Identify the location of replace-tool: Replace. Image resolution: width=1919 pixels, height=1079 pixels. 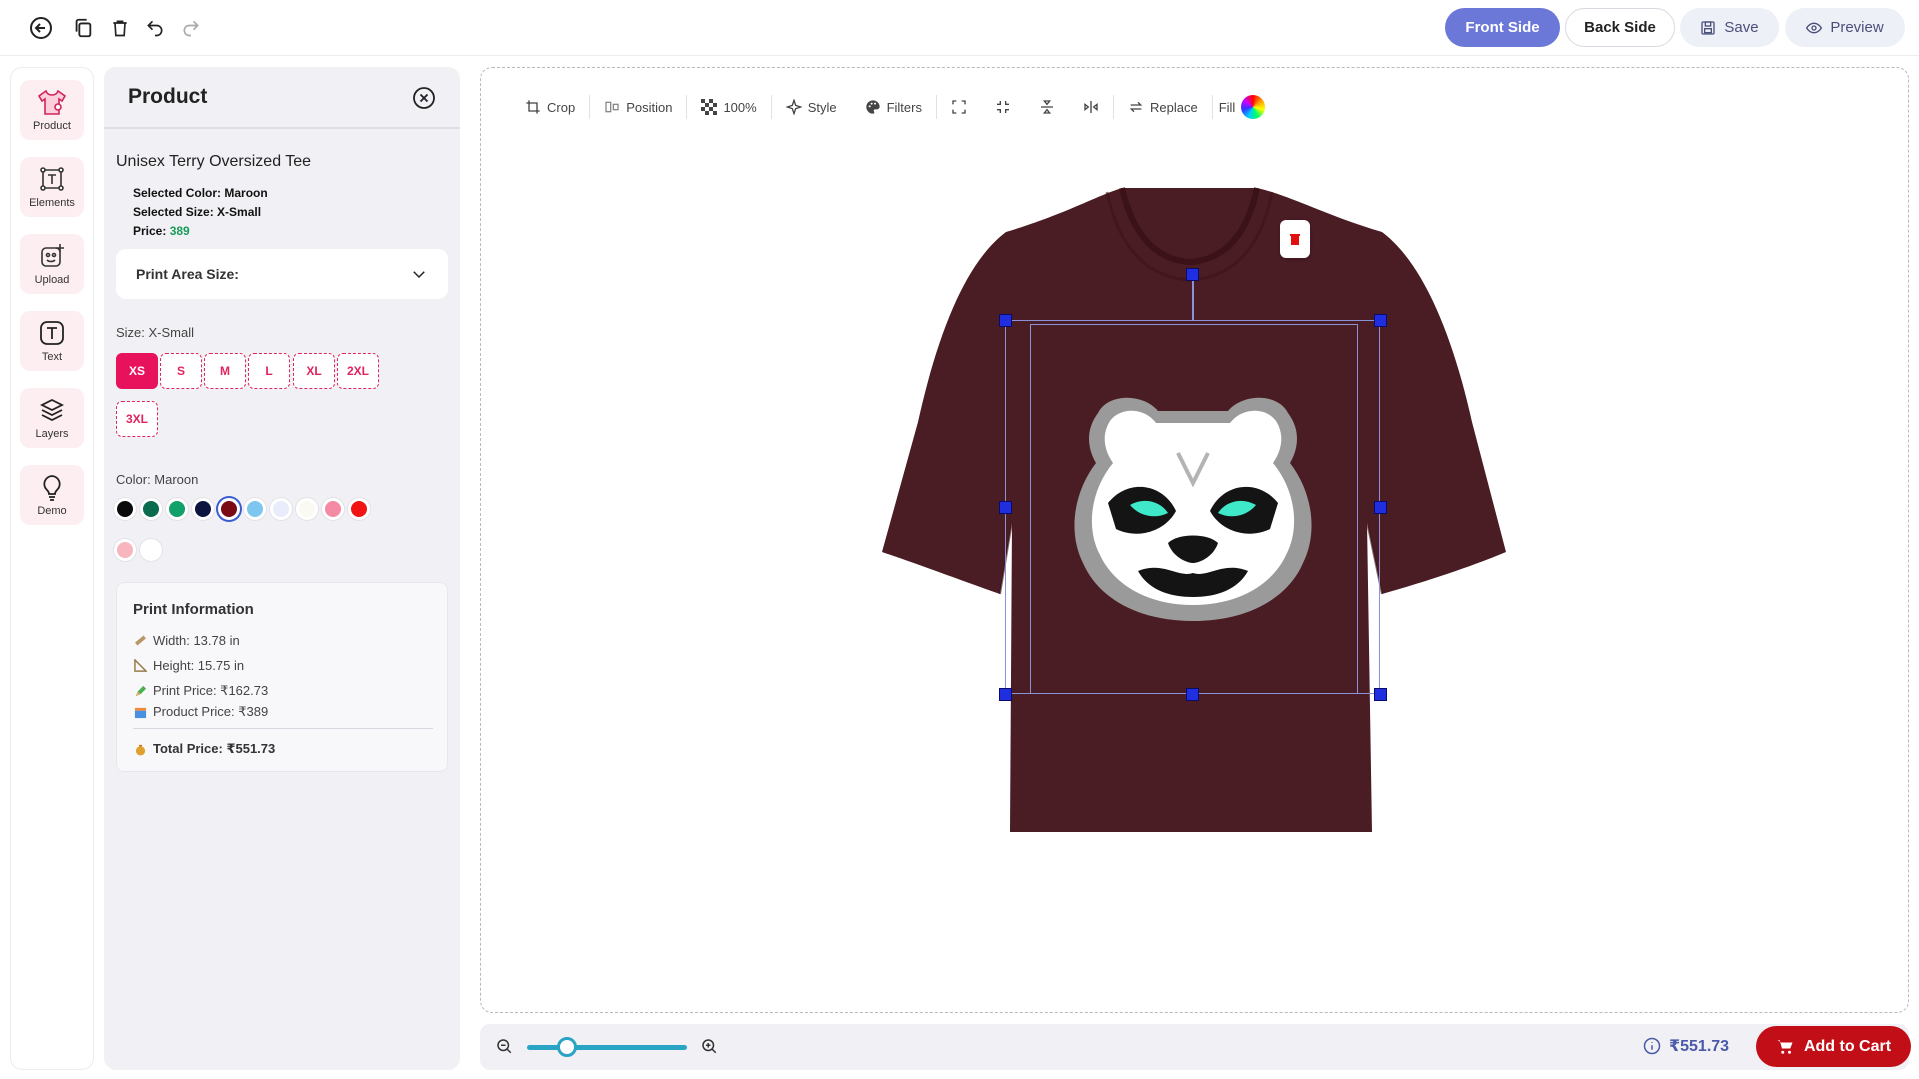
(1163, 107).